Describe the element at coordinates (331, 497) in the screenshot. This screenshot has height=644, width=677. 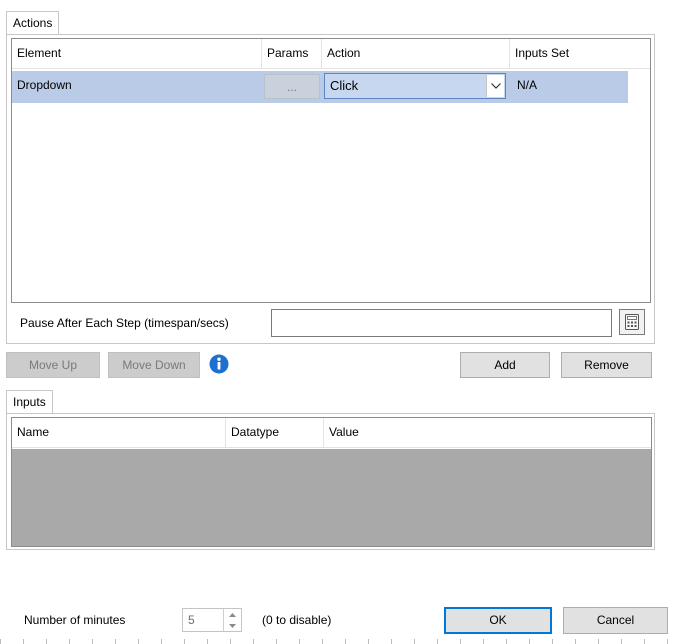
I see `inputs-grid-empty-area` at that location.